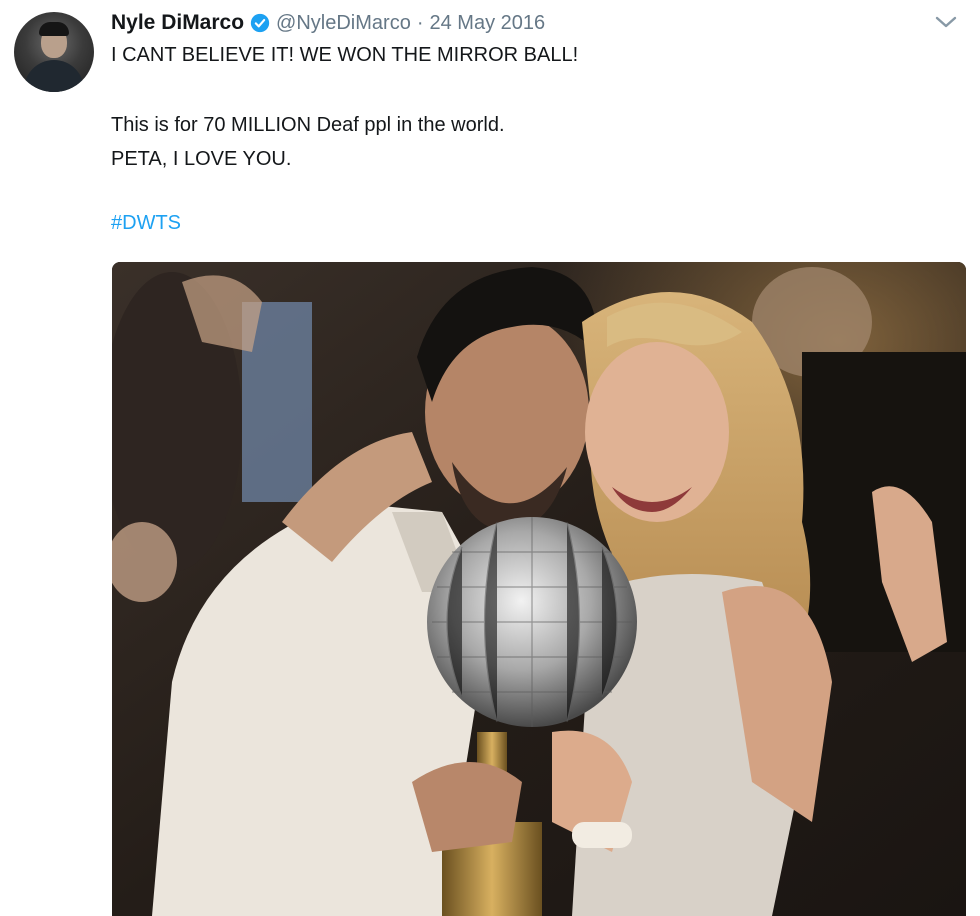 The height and width of the screenshot is (916, 980). What do you see at coordinates (343, 23) in the screenshot?
I see `handle: @NyleDiMarco` at bounding box center [343, 23].